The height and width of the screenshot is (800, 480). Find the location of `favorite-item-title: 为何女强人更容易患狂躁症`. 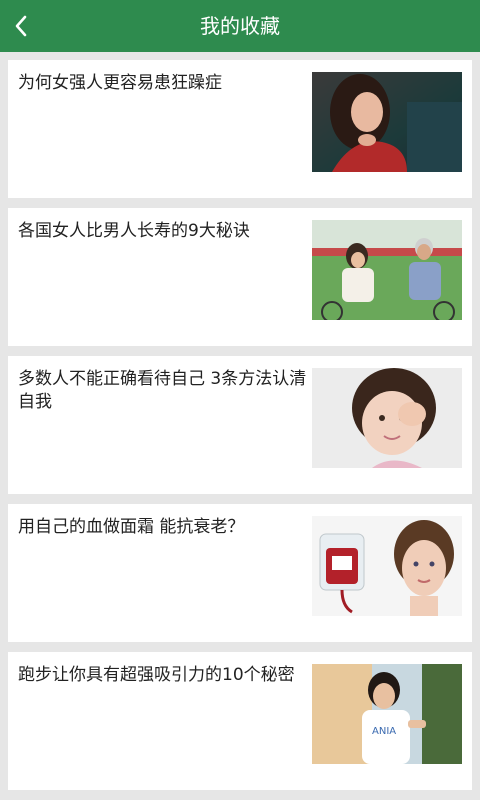

favorite-item-title: 为何女强人更容易患狂躁症 is located at coordinates (120, 83).